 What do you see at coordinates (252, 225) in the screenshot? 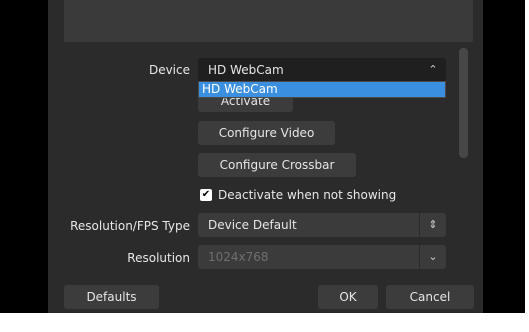
I see `resolution-fps-type-value: Device Default` at bounding box center [252, 225].